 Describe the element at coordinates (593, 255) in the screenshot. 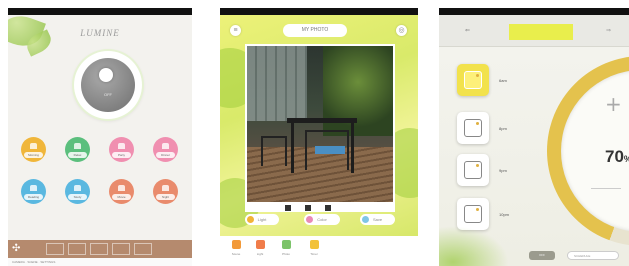

I see `schedule-button: SCHEDULE` at that location.